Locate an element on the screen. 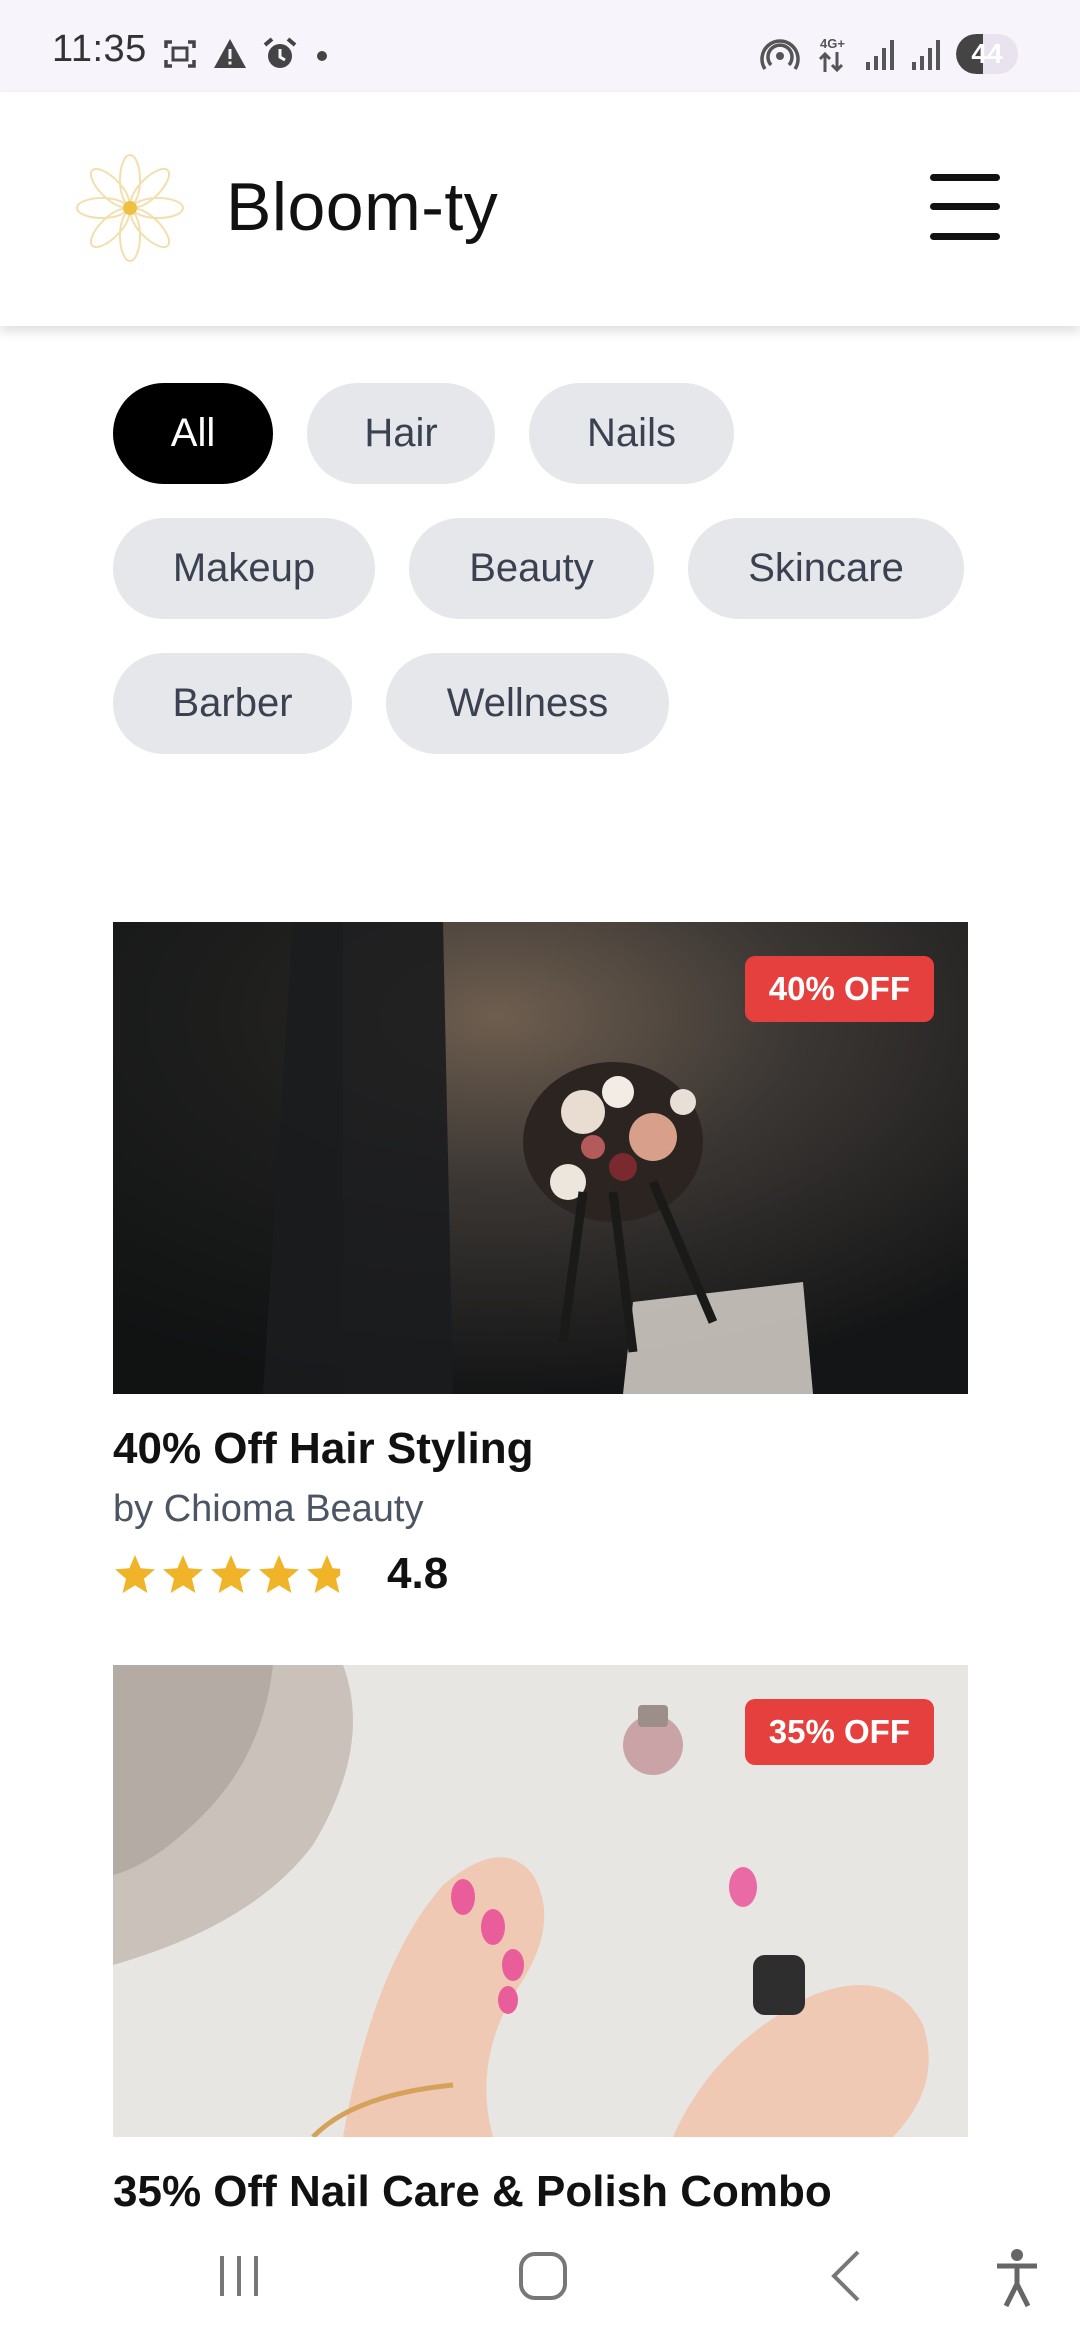  chip-beauty: Beauty is located at coordinates (531, 568).